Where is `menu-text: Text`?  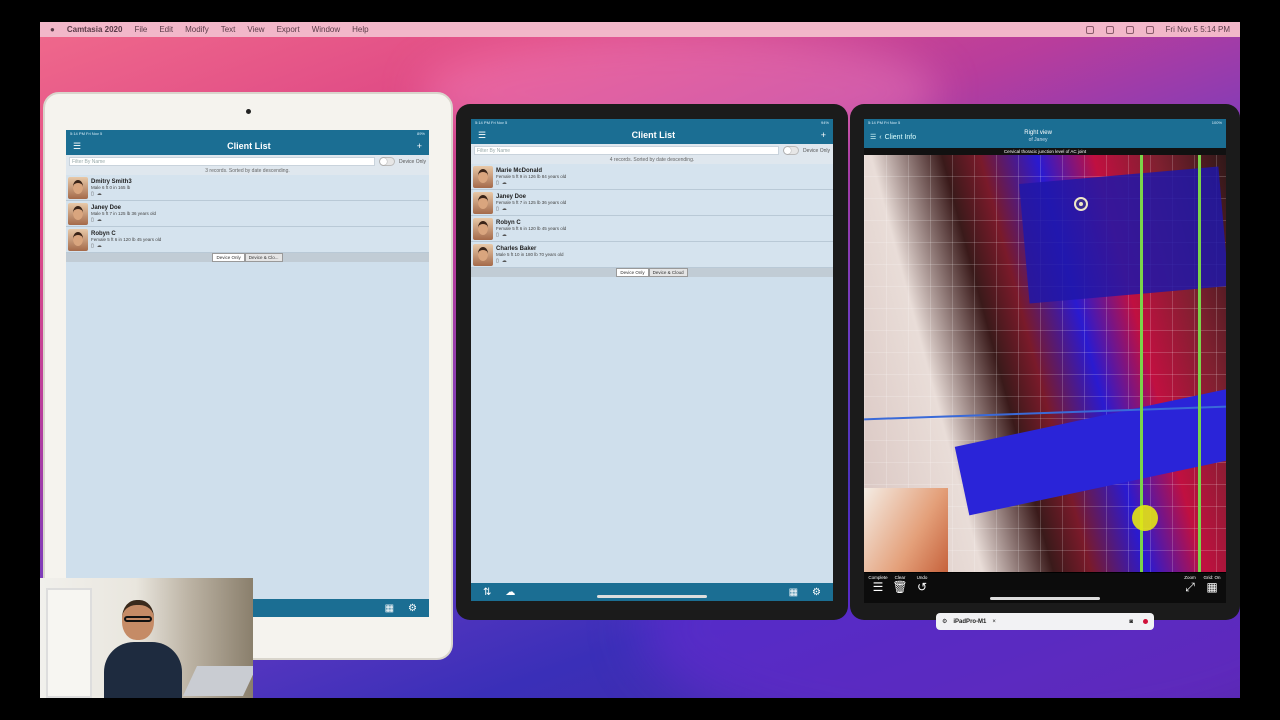 menu-text: Text is located at coordinates (228, 29).